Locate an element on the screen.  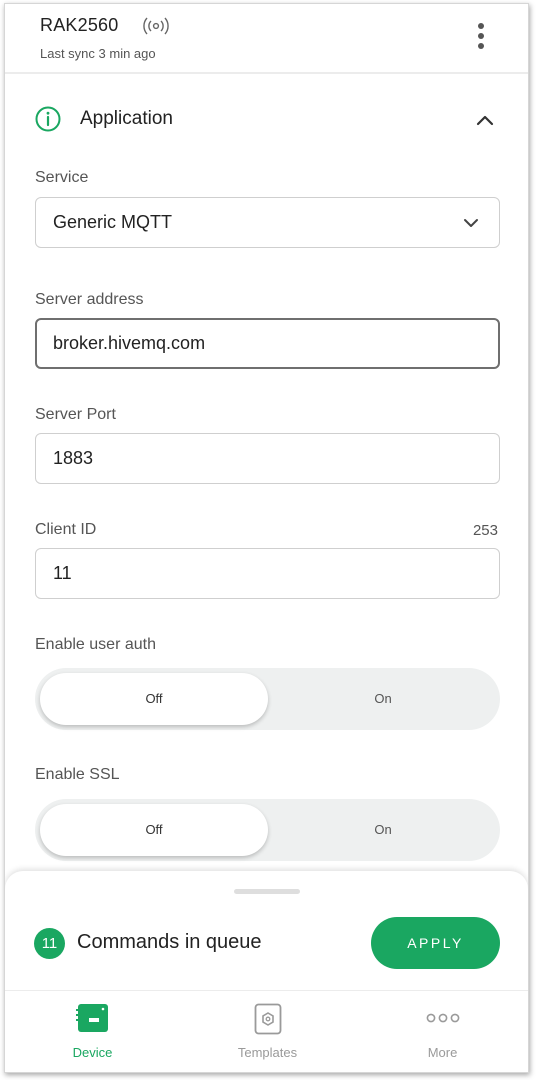
user-auth-toggle: Off On is located at coordinates (267, 699).